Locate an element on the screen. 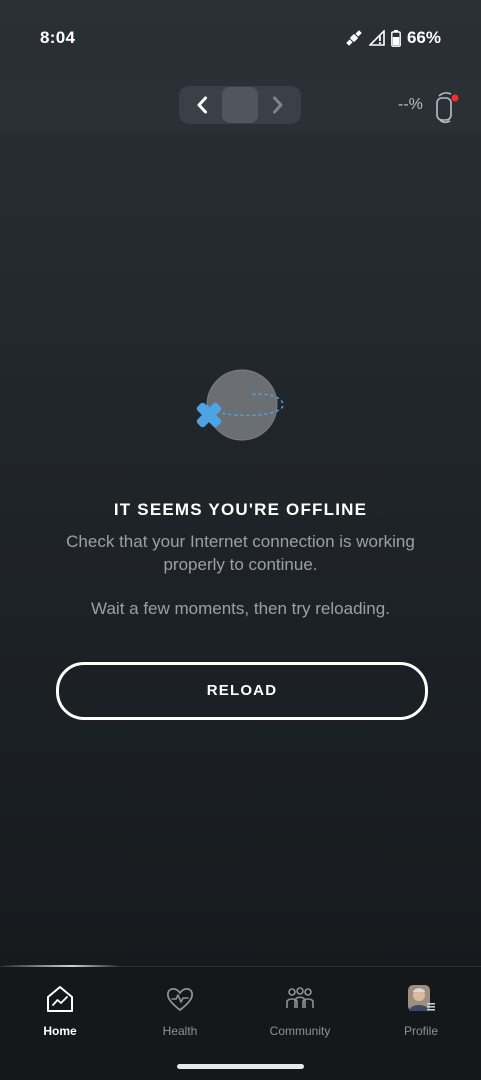 This screenshot has height=1080, width=481. date-pager is located at coordinates (240, 105).